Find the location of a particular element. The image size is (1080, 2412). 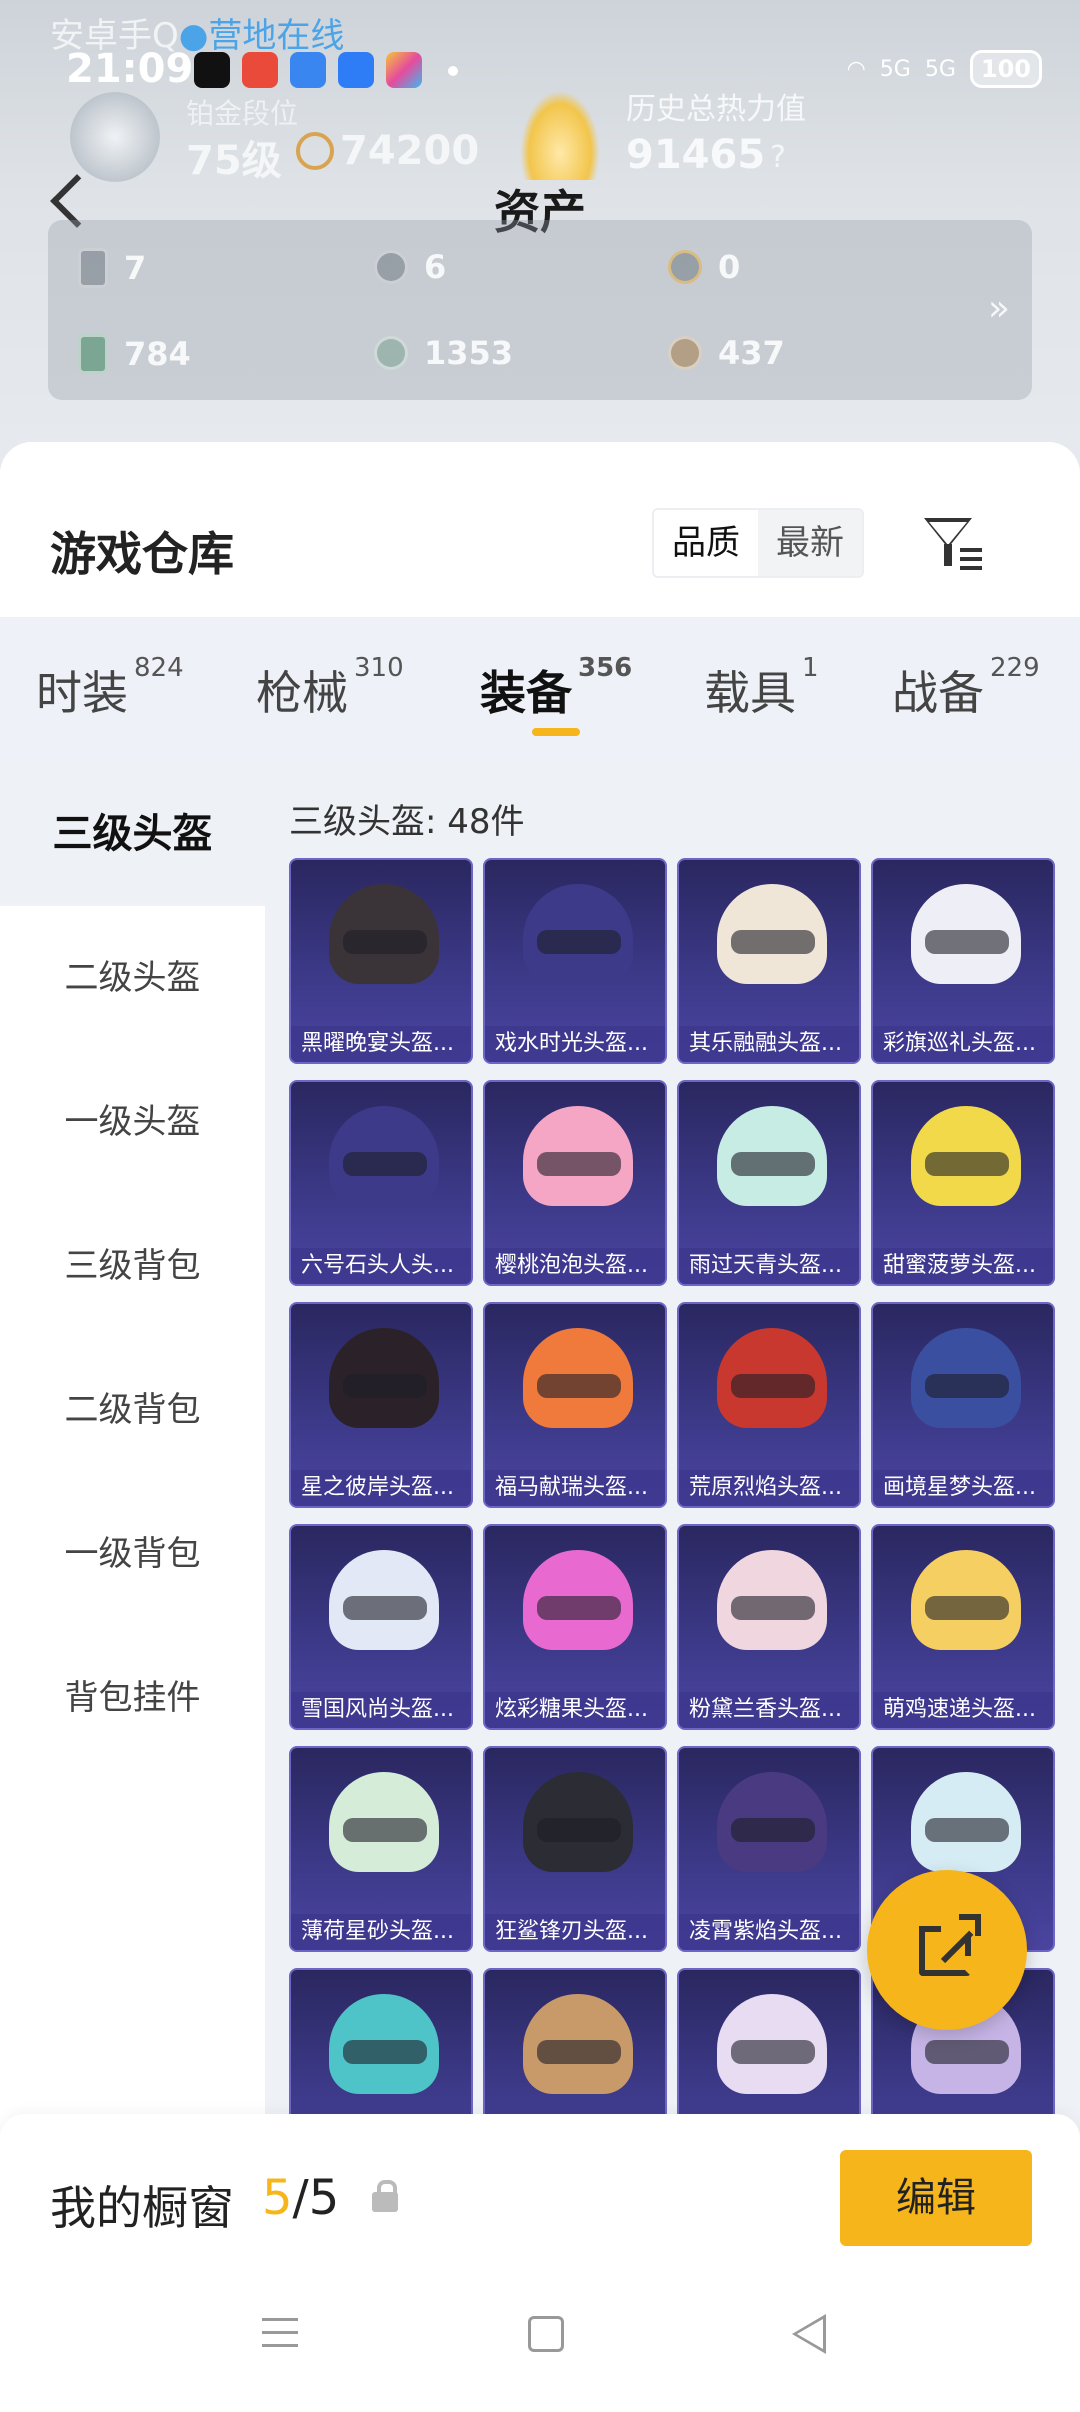

active-tab-indicator is located at coordinates (556, 732).